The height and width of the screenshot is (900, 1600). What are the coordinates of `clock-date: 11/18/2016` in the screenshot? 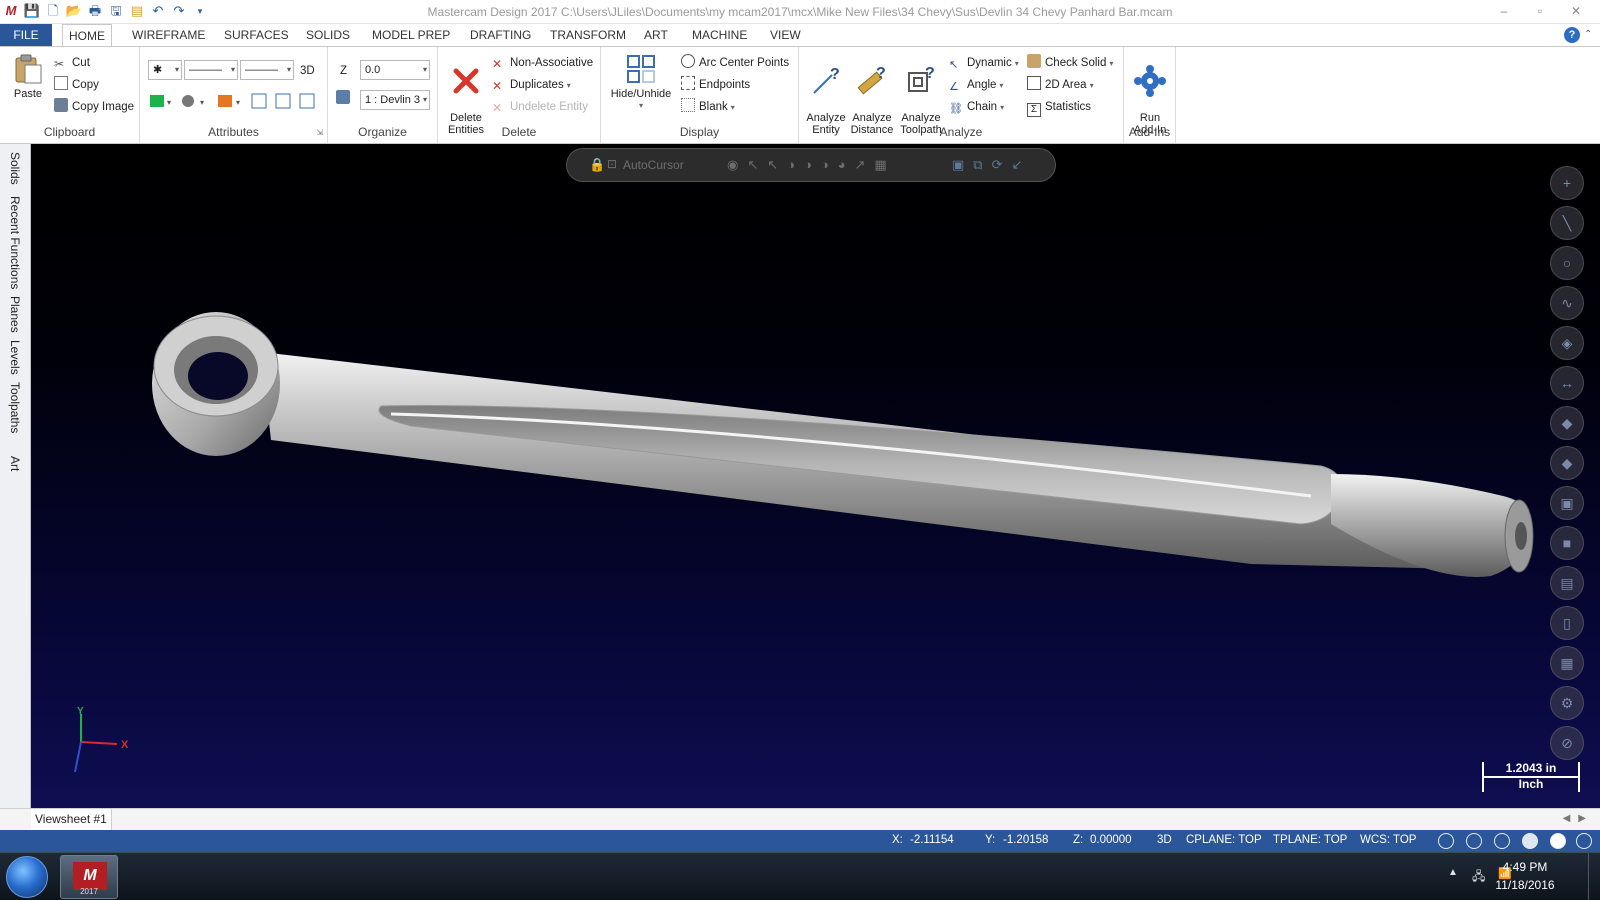 It's located at (1525, 885).